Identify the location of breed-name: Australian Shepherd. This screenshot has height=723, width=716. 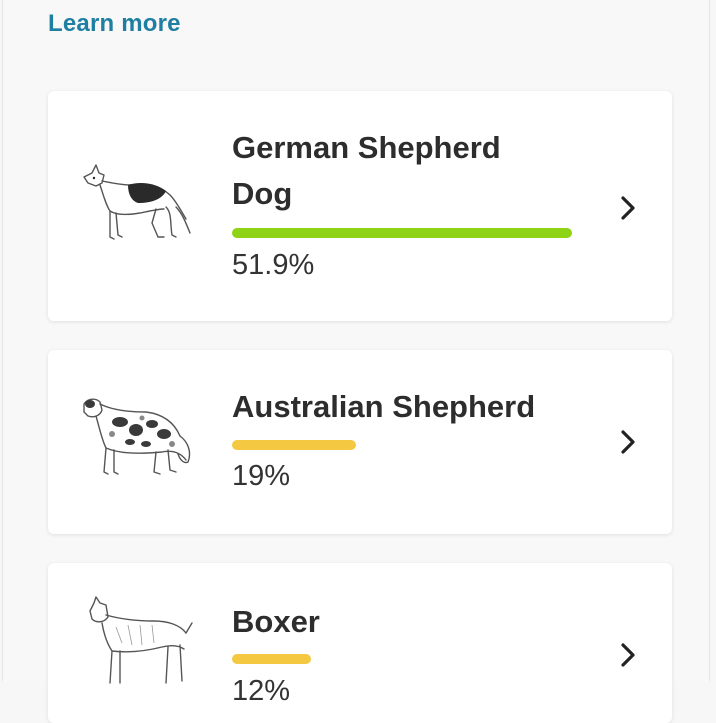
(384, 406).